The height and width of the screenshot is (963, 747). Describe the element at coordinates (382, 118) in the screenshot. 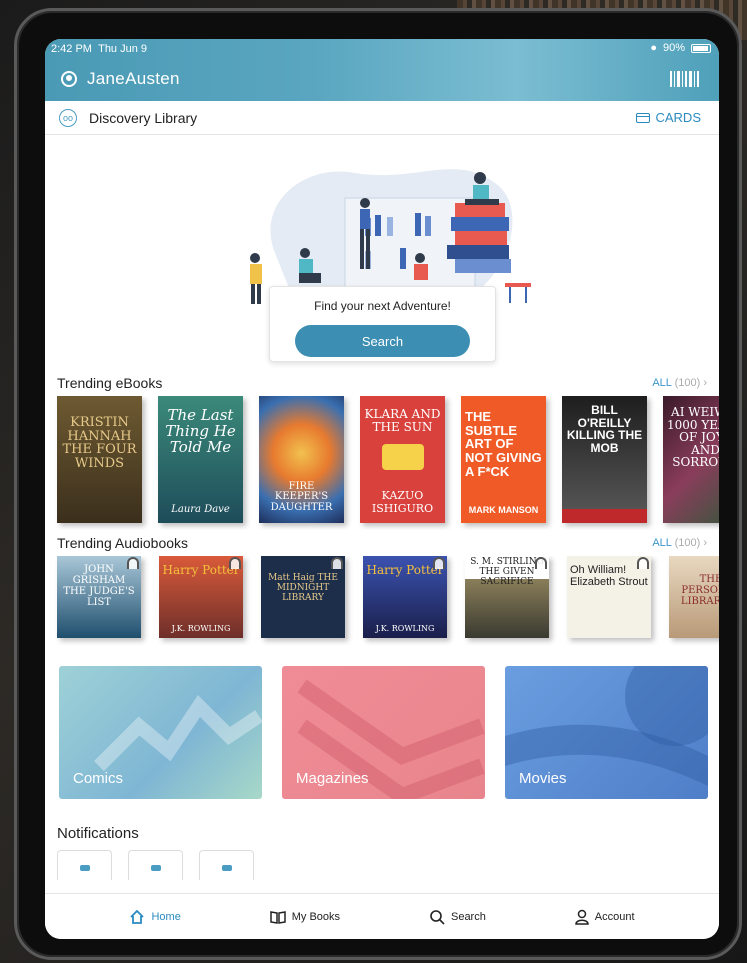

I see `library-bar: oo Discovery Library CARDS` at that location.